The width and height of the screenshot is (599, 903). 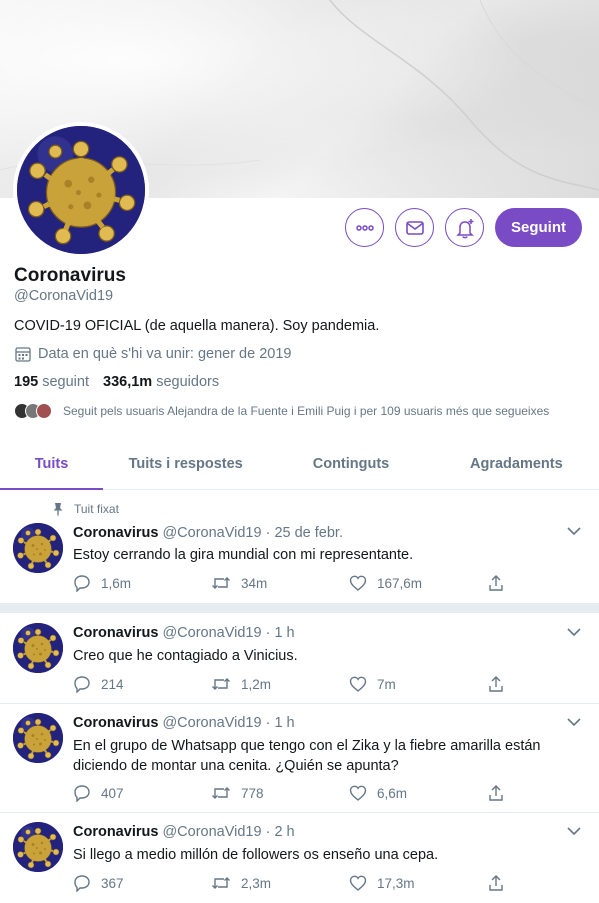 What do you see at coordinates (116, 583) in the screenshot?
I see `reply-count: 1,6m` at bounding box center [116, 583].